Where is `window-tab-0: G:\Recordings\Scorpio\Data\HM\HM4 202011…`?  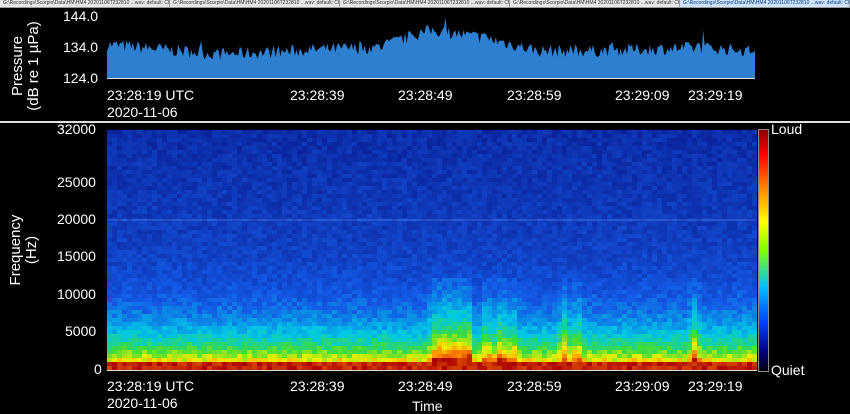 window-tab-0: G:\Recordings\Scorpio\Data\HM\HM4 202011… is located at coordinates (85, 3).